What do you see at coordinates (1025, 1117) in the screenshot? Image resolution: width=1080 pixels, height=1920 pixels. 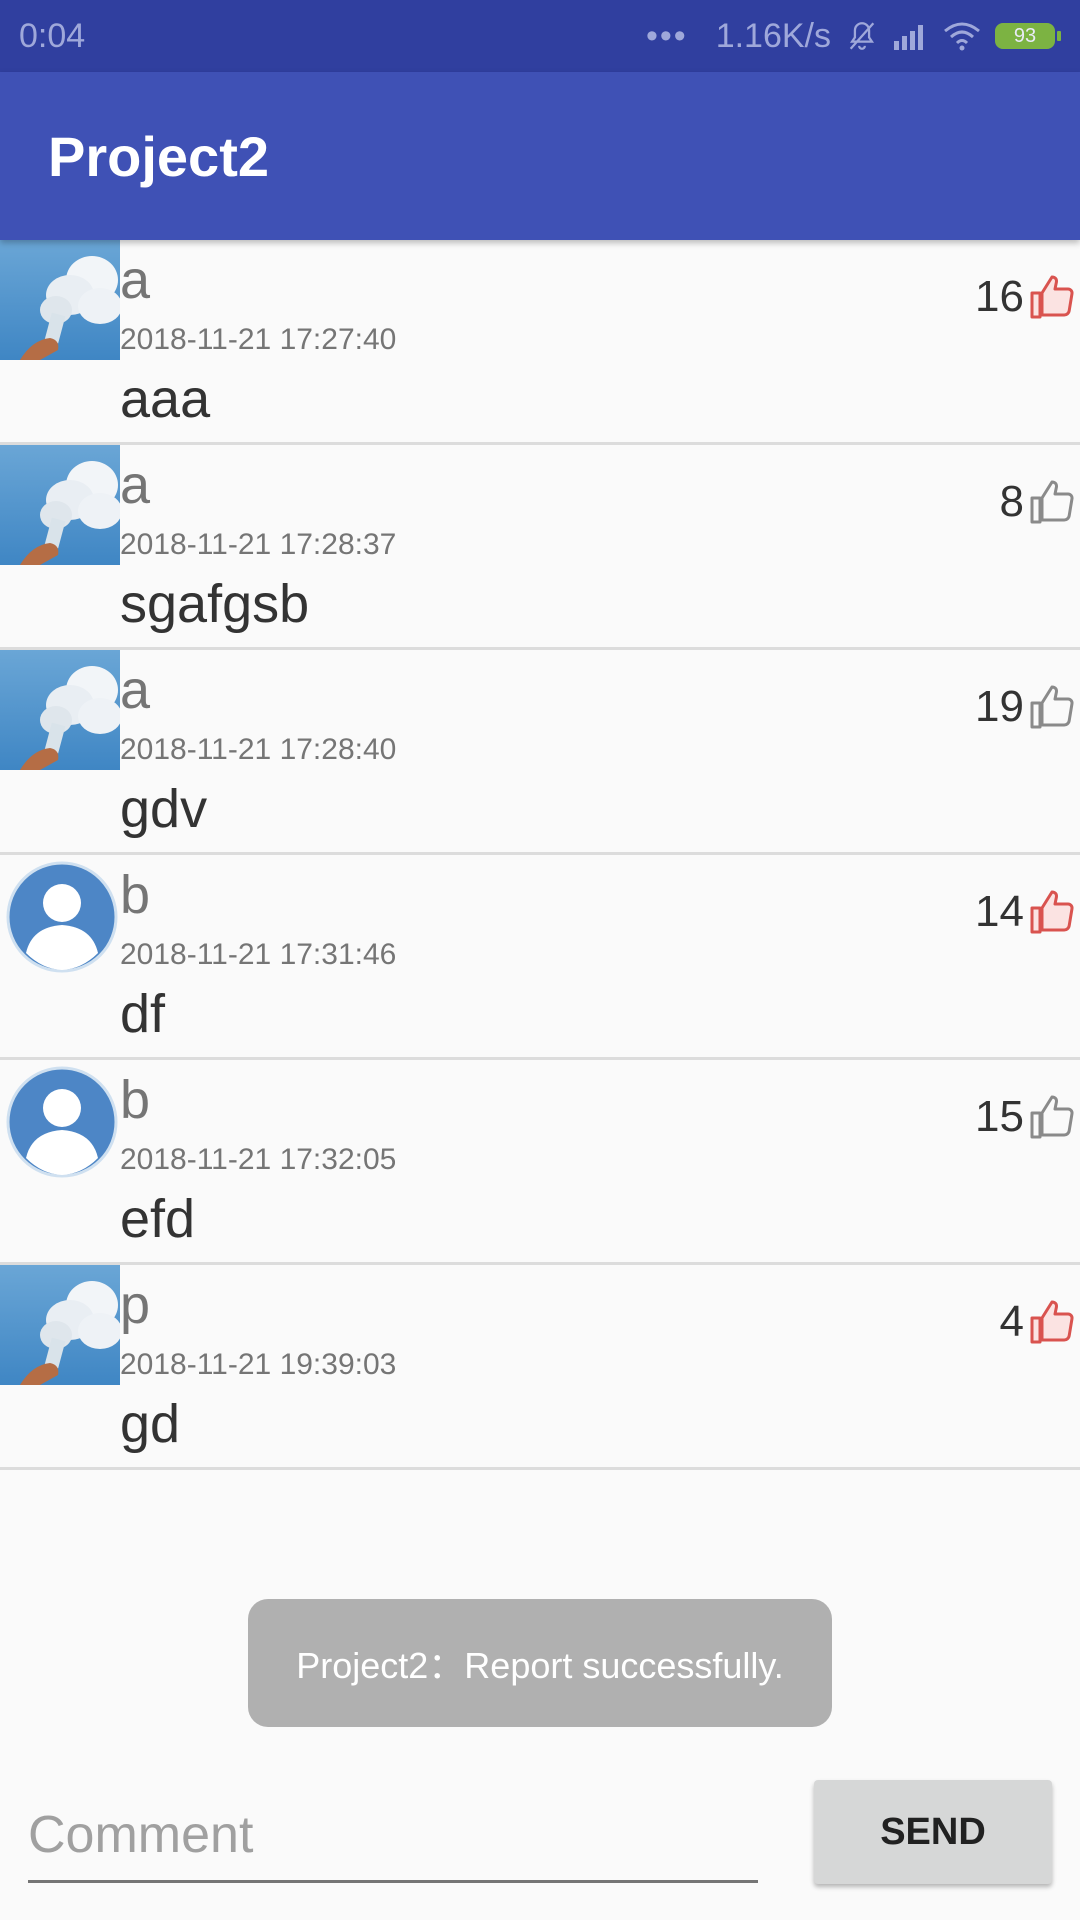 I see `like-control: 15` at bounding box center [1025, 1117].